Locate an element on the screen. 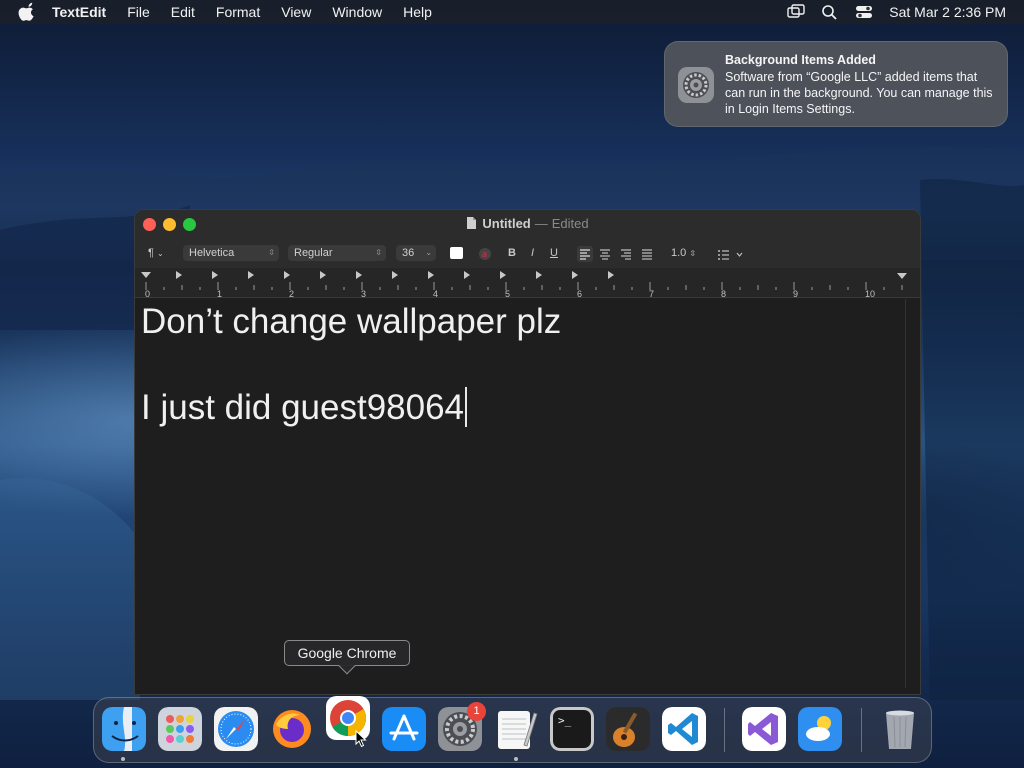 The image size is (1024, 768). document-status: Edited is located at coordinates (570, 223).